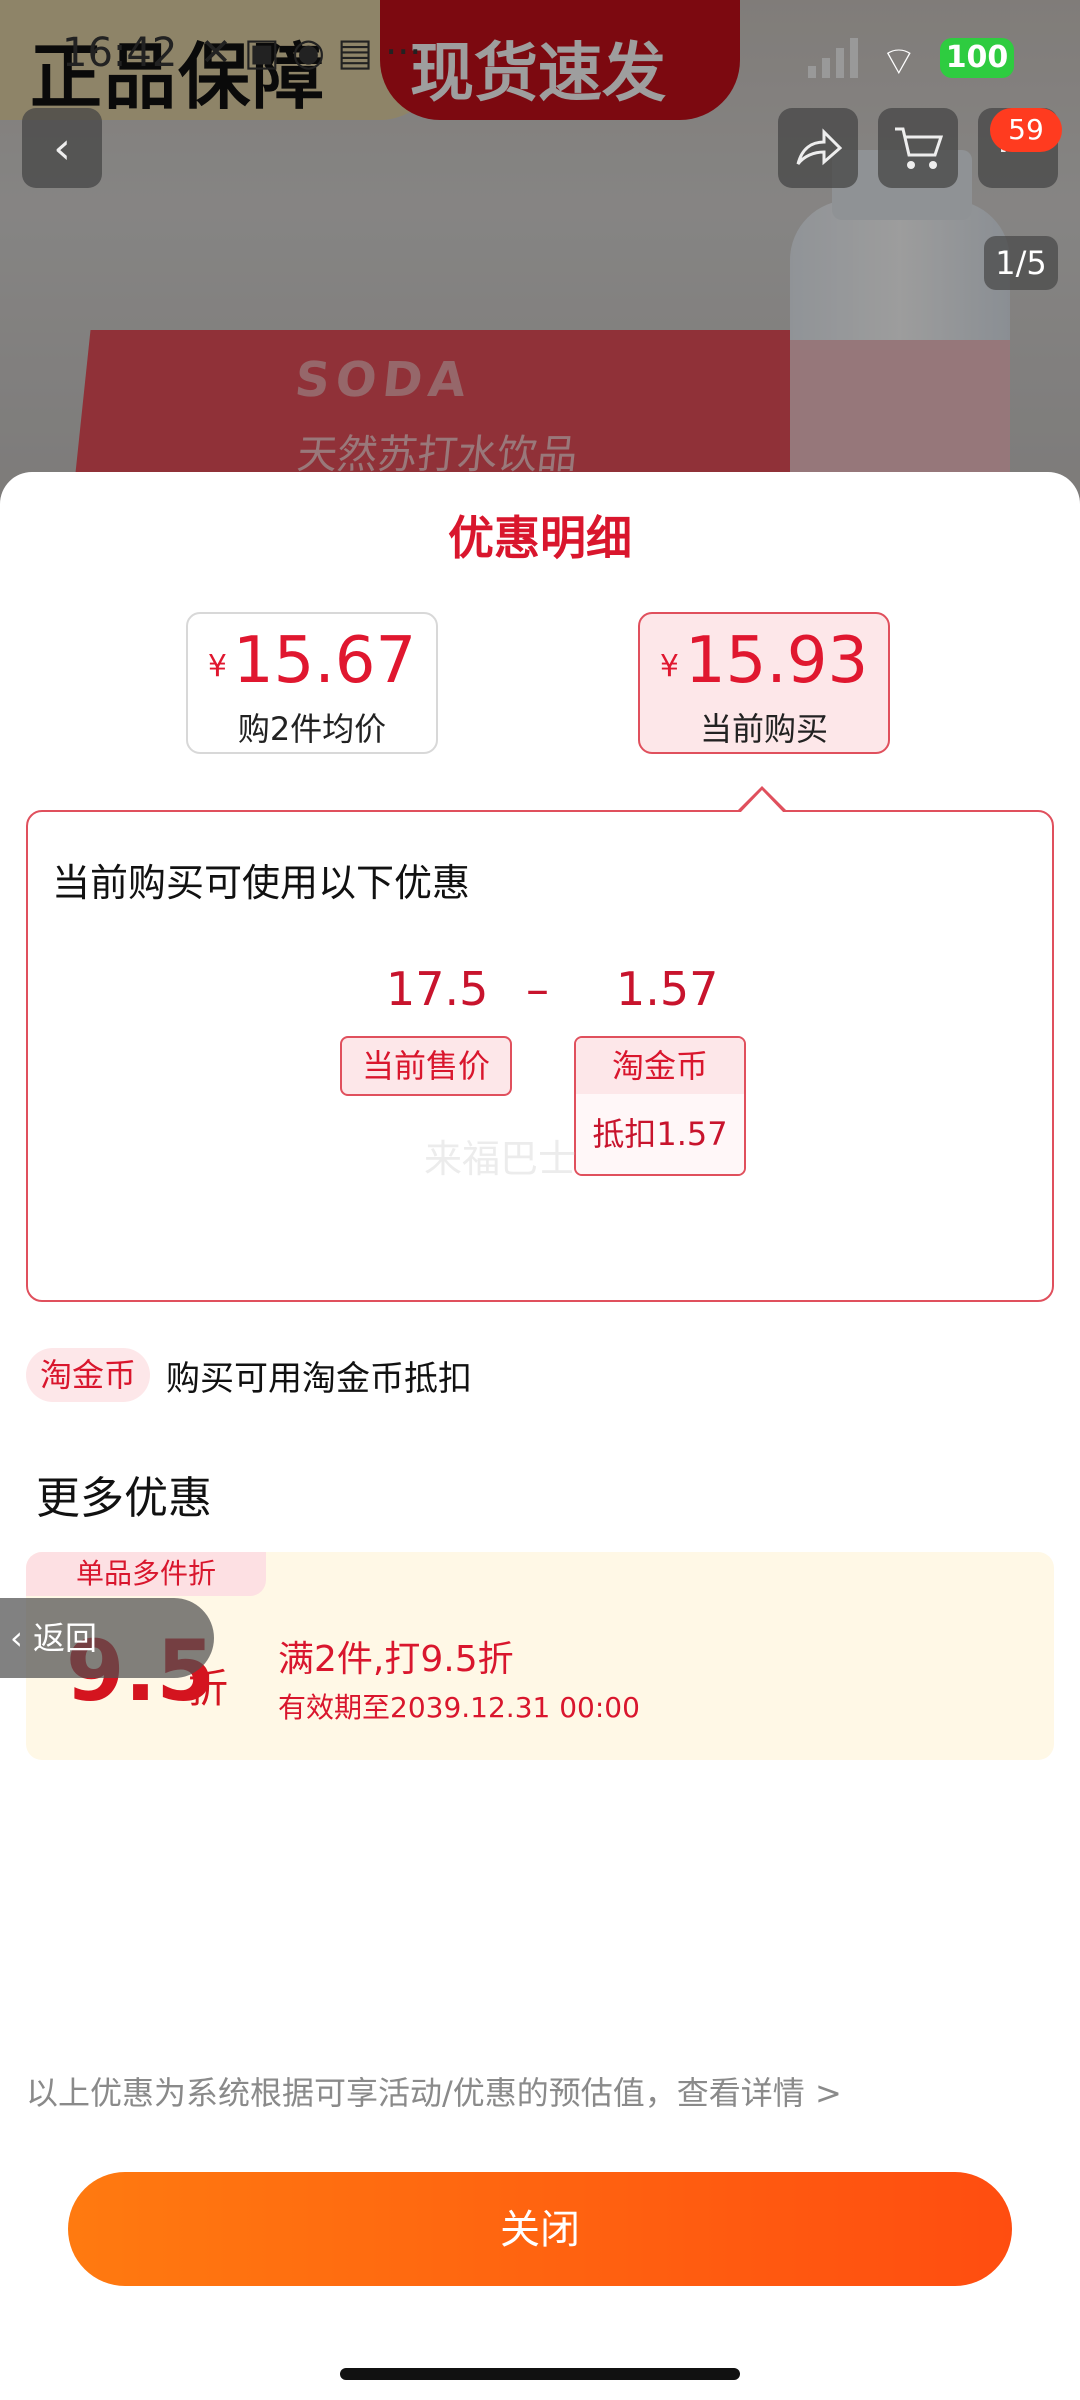  I want to click on breakdown-heading: 当前购买可使用以下优惠, so click(261, 883).